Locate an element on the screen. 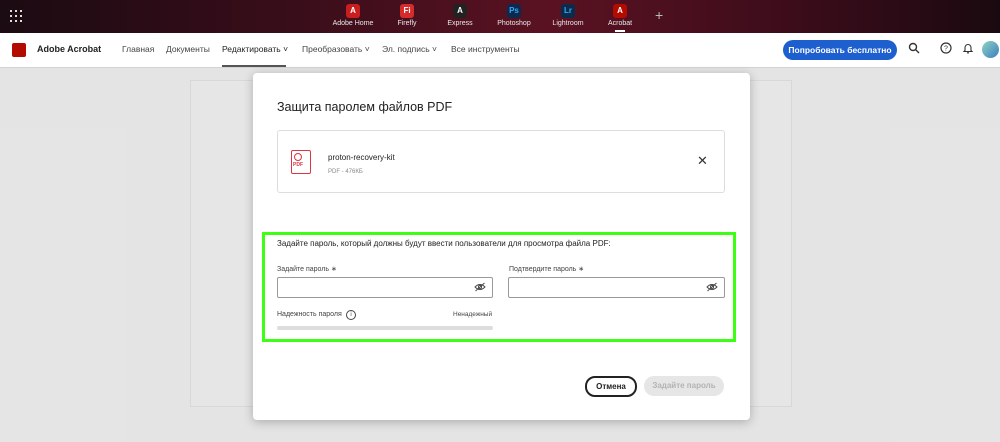 The width and height of the screenshot is (1000, 442). lightroom-icon: Lr is located at coordinates (568, 11).